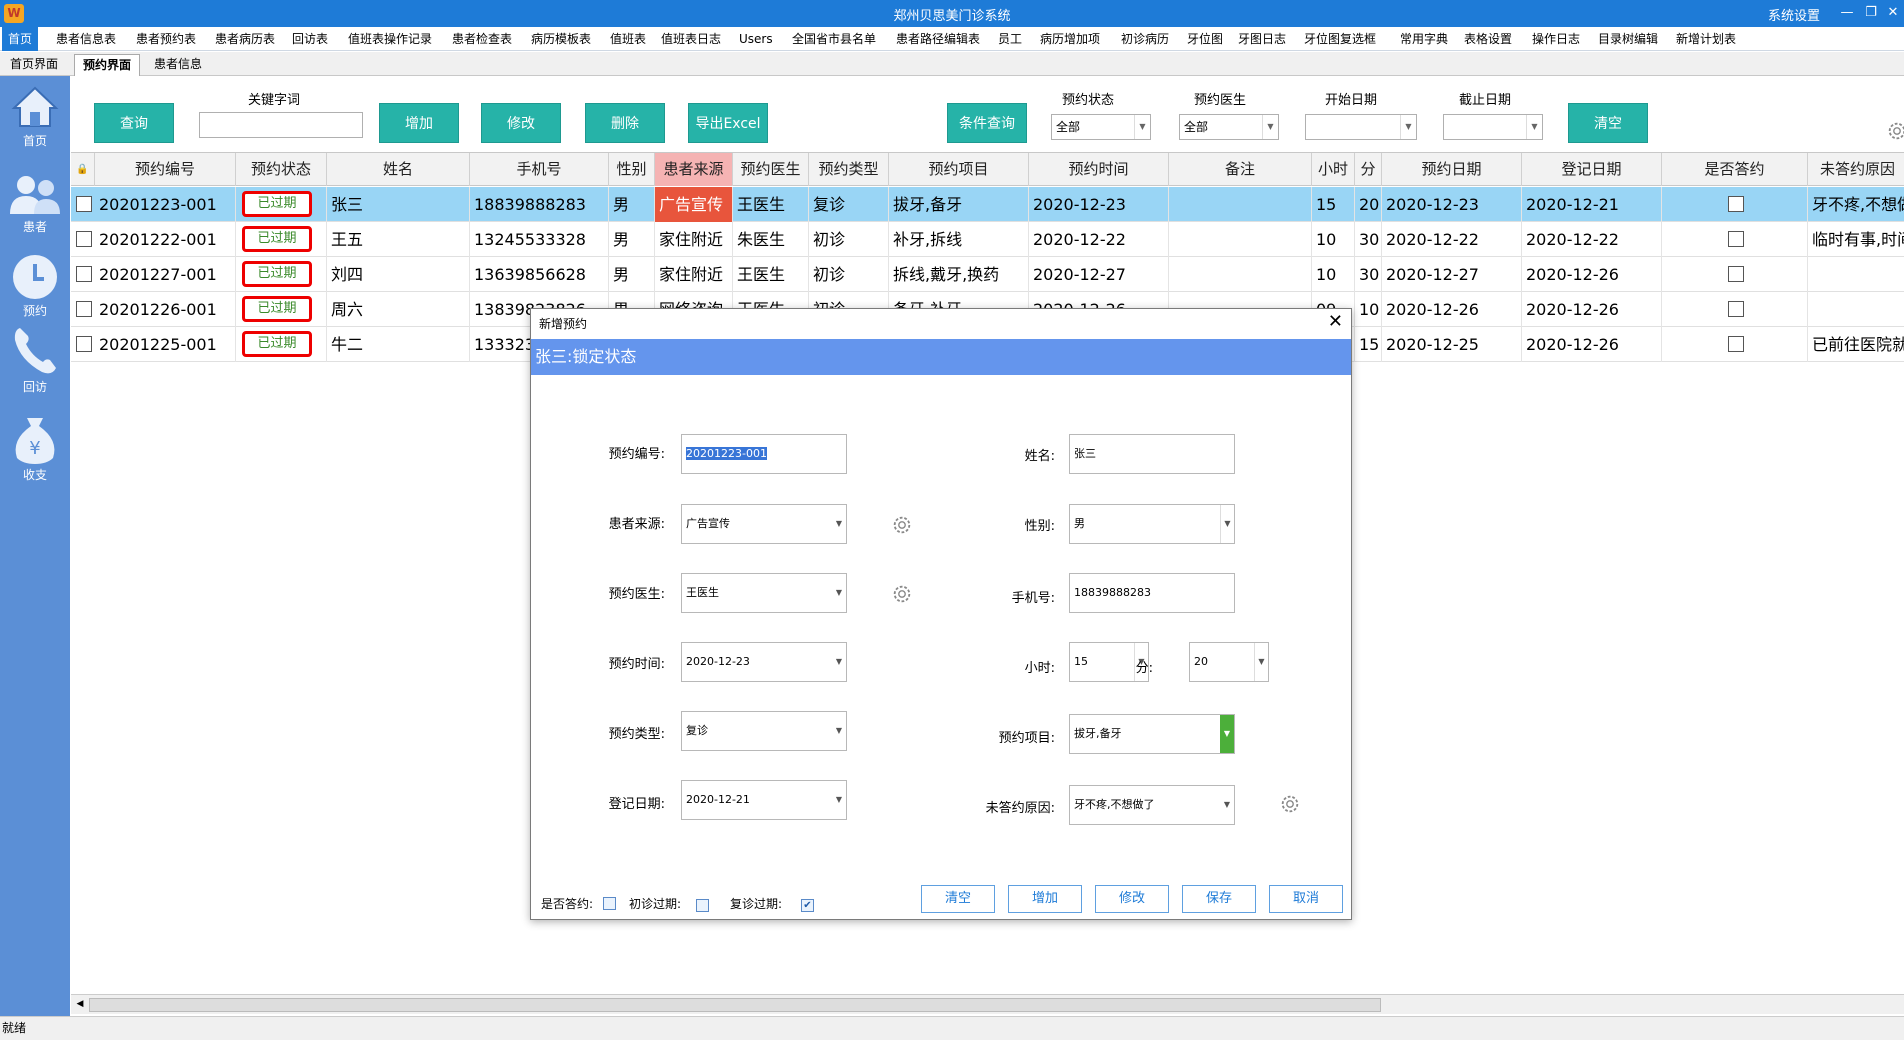 This screenshot has width=1904, height=1040. I want to click on menu-item-10: Users, so click(756, 39).